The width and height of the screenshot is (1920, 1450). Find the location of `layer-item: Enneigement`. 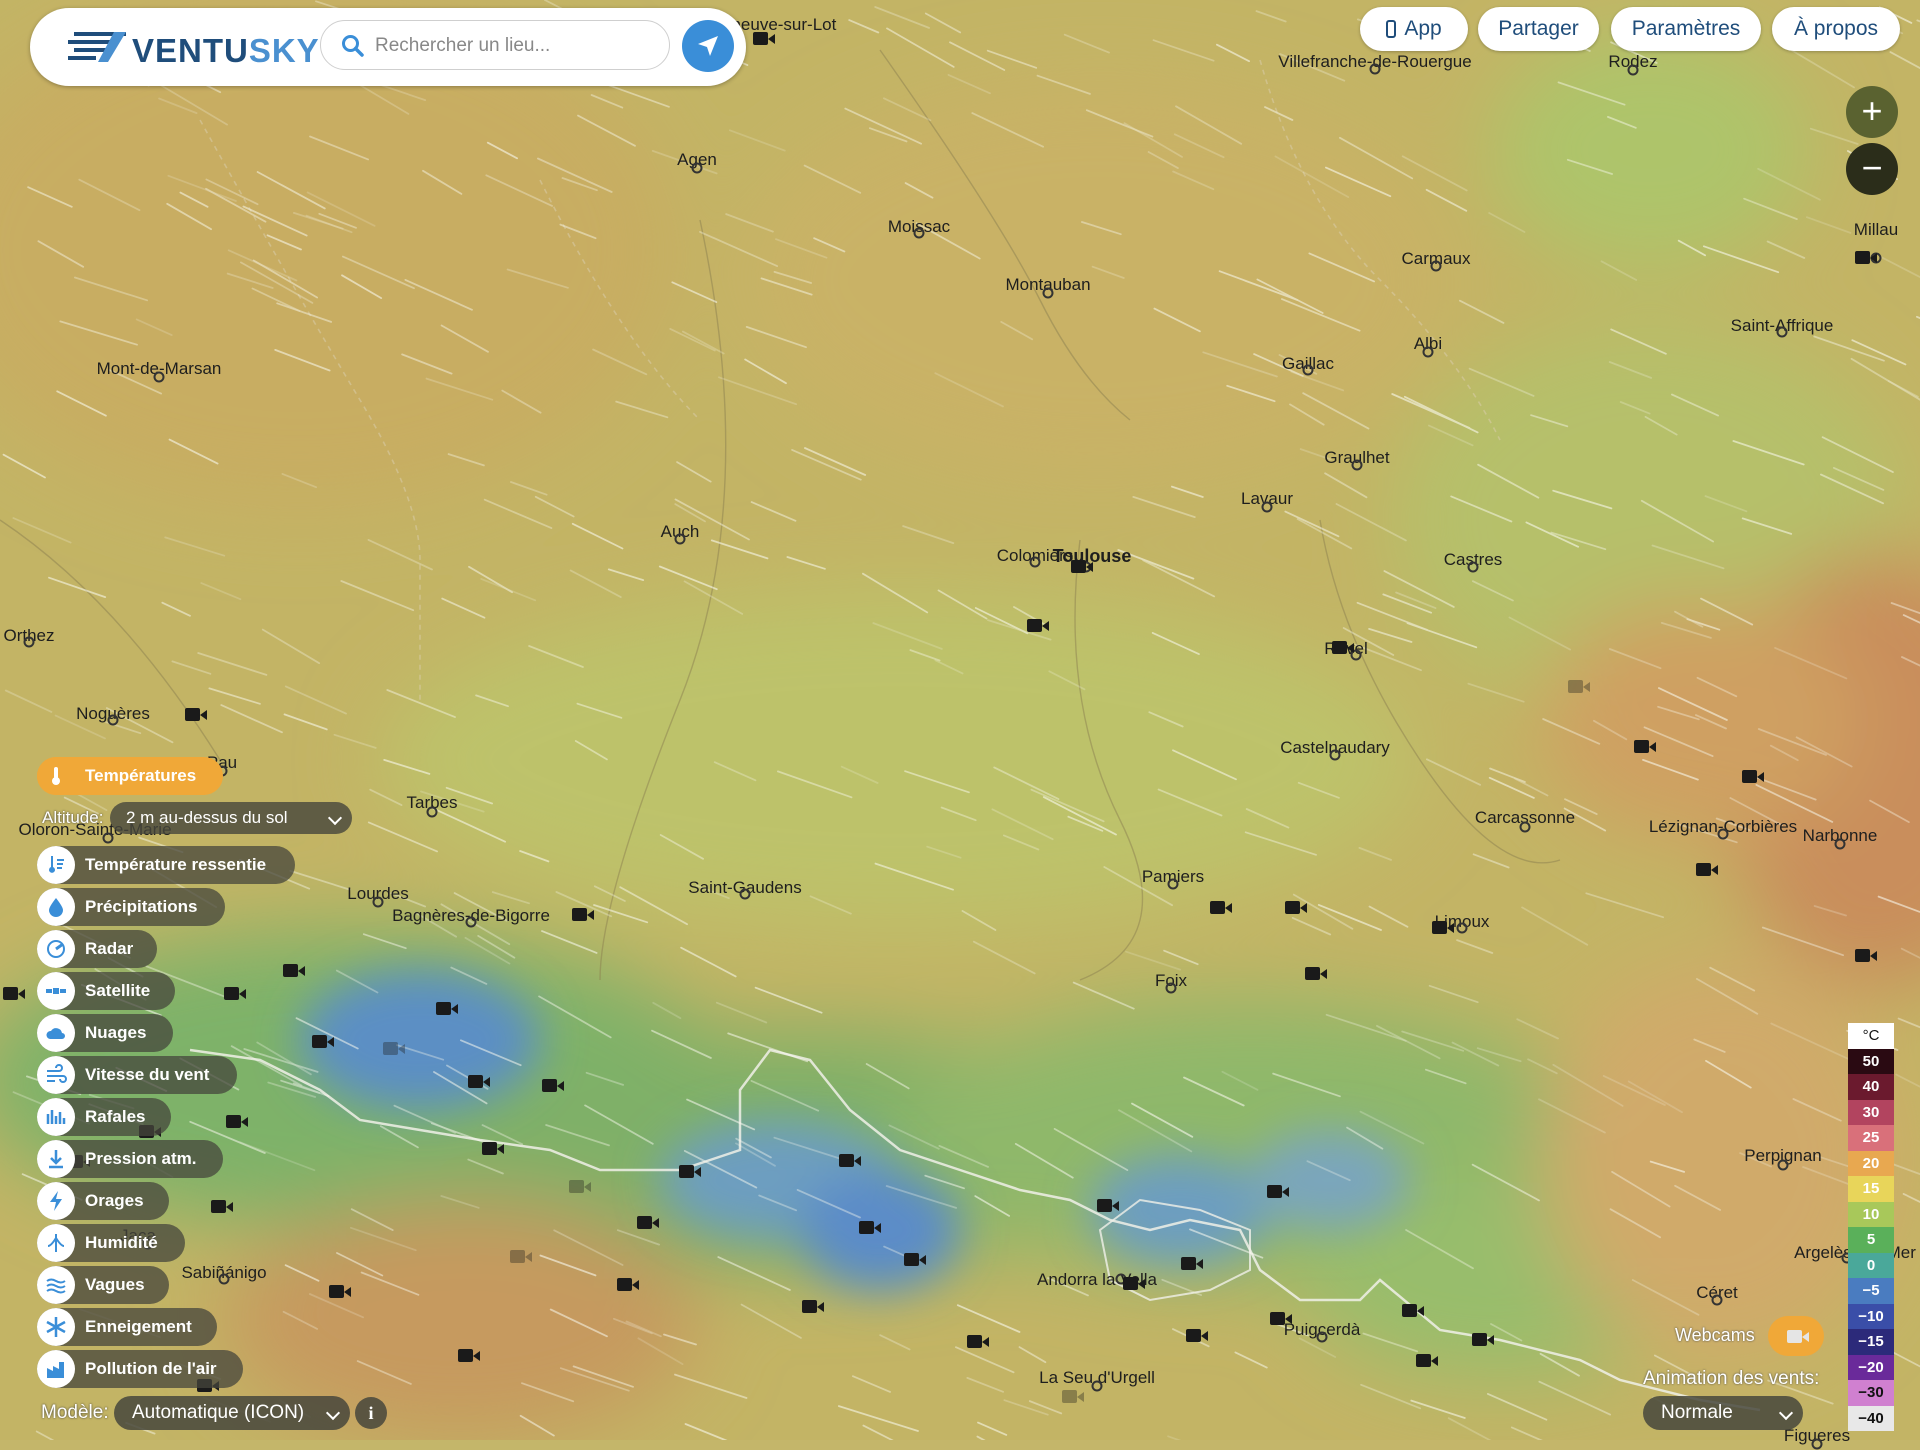

layer-item: Enneigement is located at coordinates (127, 1327).